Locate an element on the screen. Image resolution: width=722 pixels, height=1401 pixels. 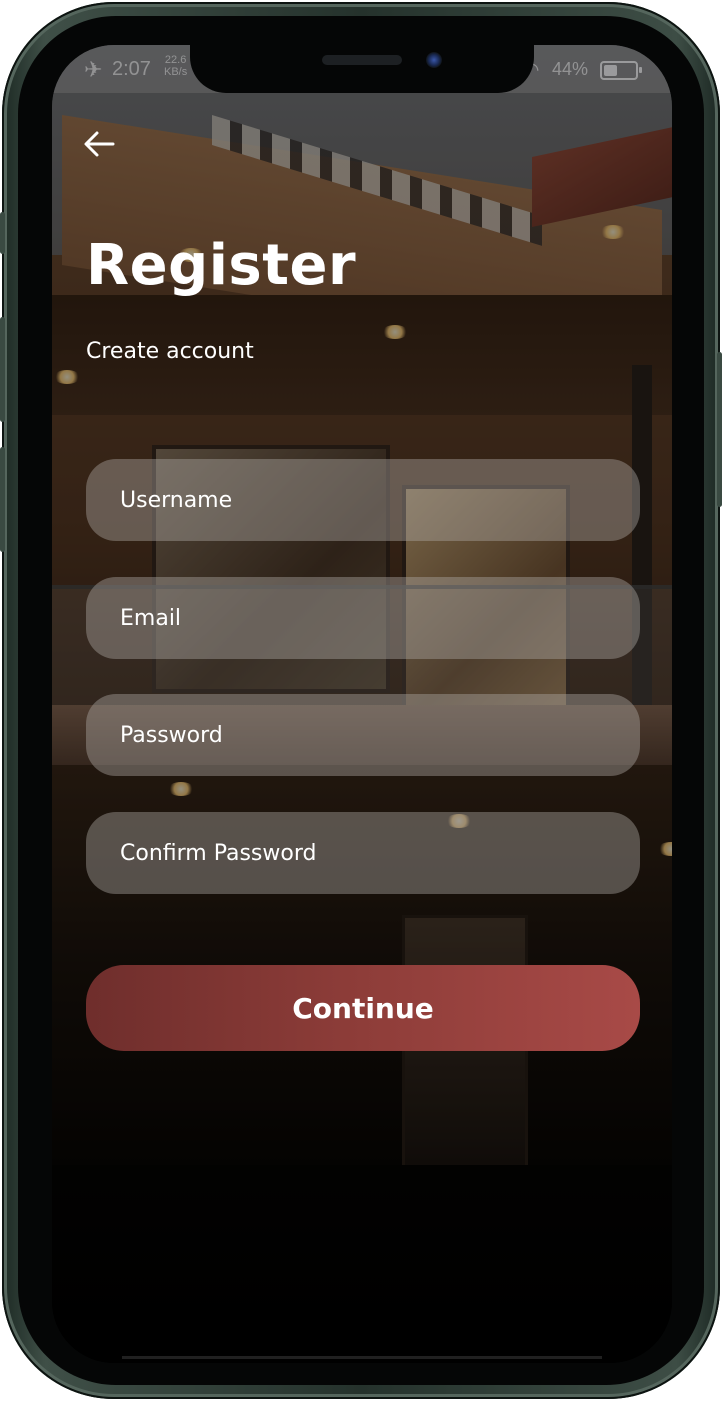
page-title: Register is located at coordinates (221, 265).